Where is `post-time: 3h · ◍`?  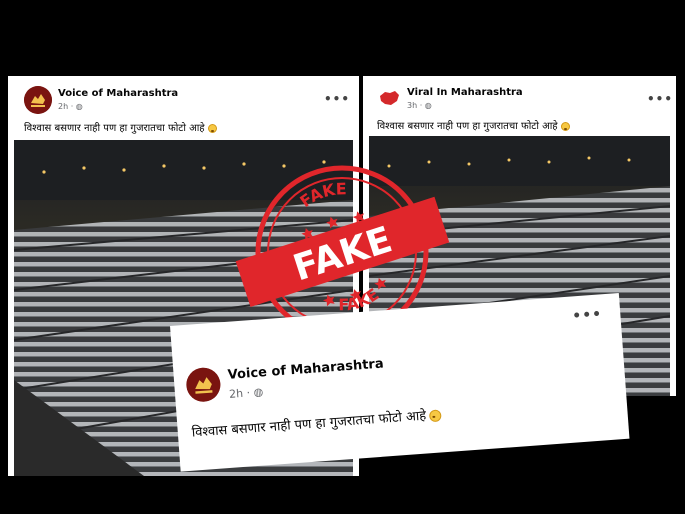
post-time: 3h · ◍ is located at coordinates (419, 105).